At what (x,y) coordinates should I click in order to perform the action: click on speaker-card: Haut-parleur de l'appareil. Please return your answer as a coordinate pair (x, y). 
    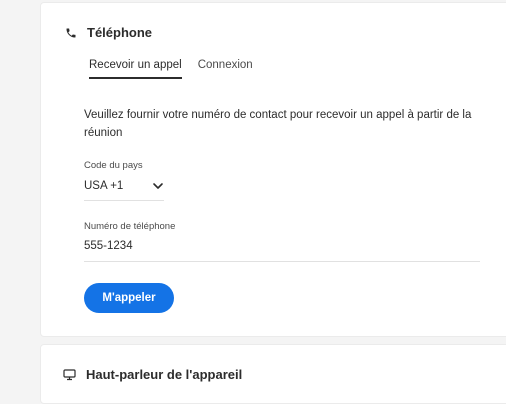
    Looking at the image, I should click on (273, 374).